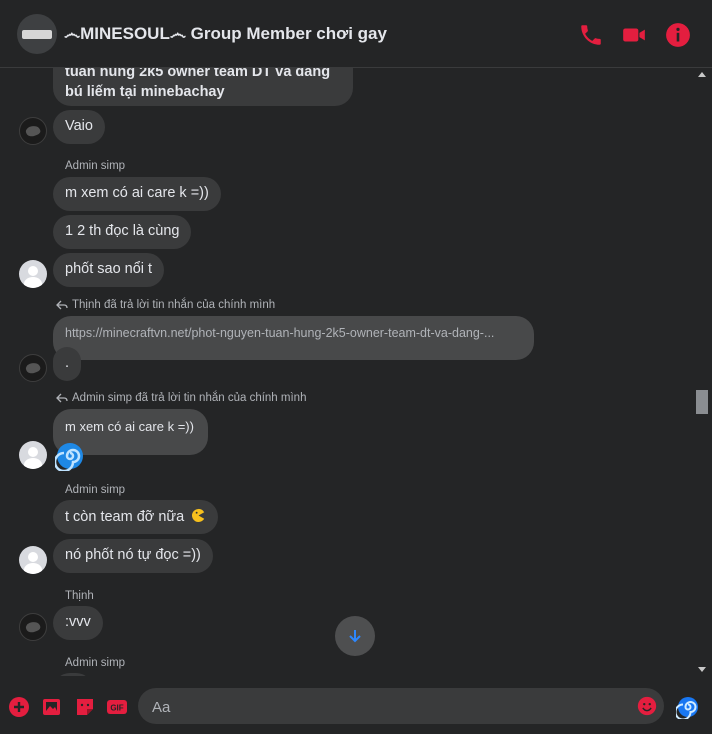 This screenshot has height=734, width=712. Describe the element at coordinates (174, 305) in the screenshot. I see `reply-note-text: Thịnh đã trả lời tin nhắn của chính mình` at that location.